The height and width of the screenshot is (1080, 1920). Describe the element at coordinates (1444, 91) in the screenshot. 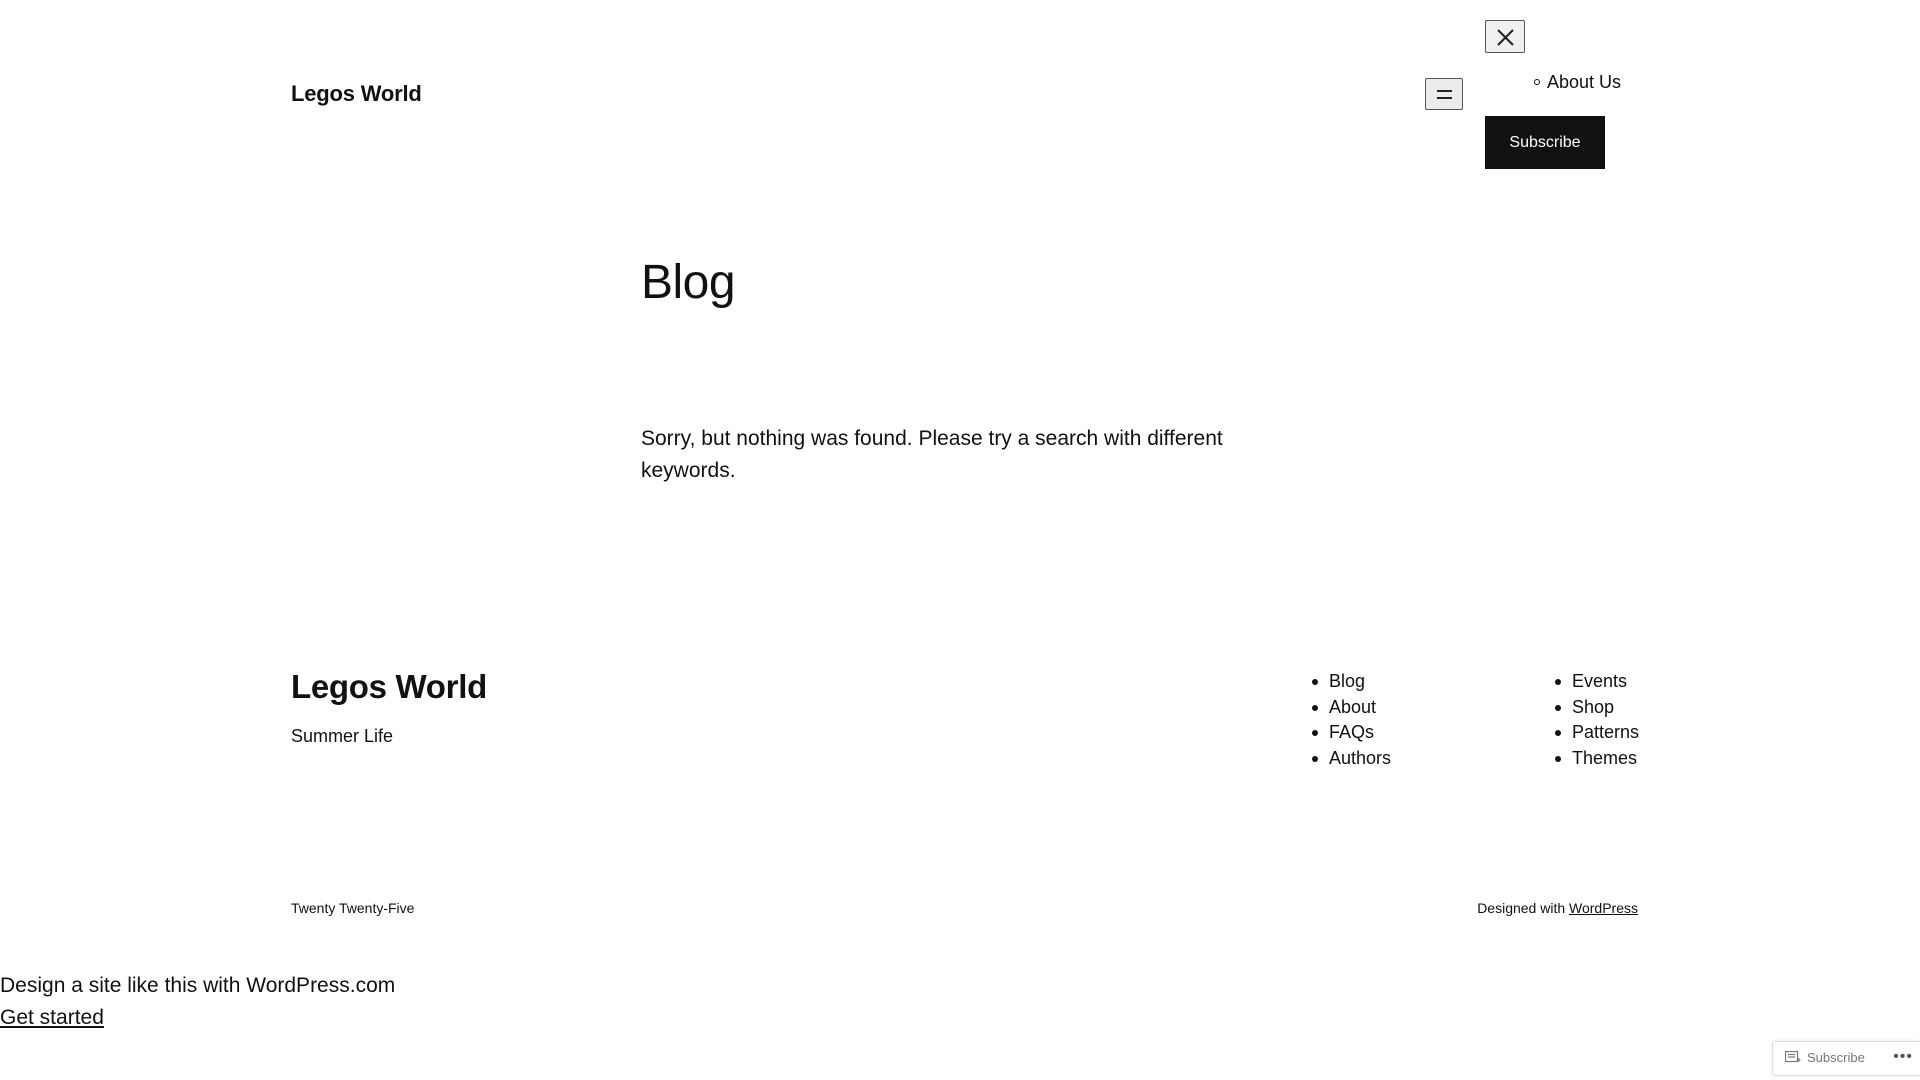

I see `hamburger-menu-icon` at that location.